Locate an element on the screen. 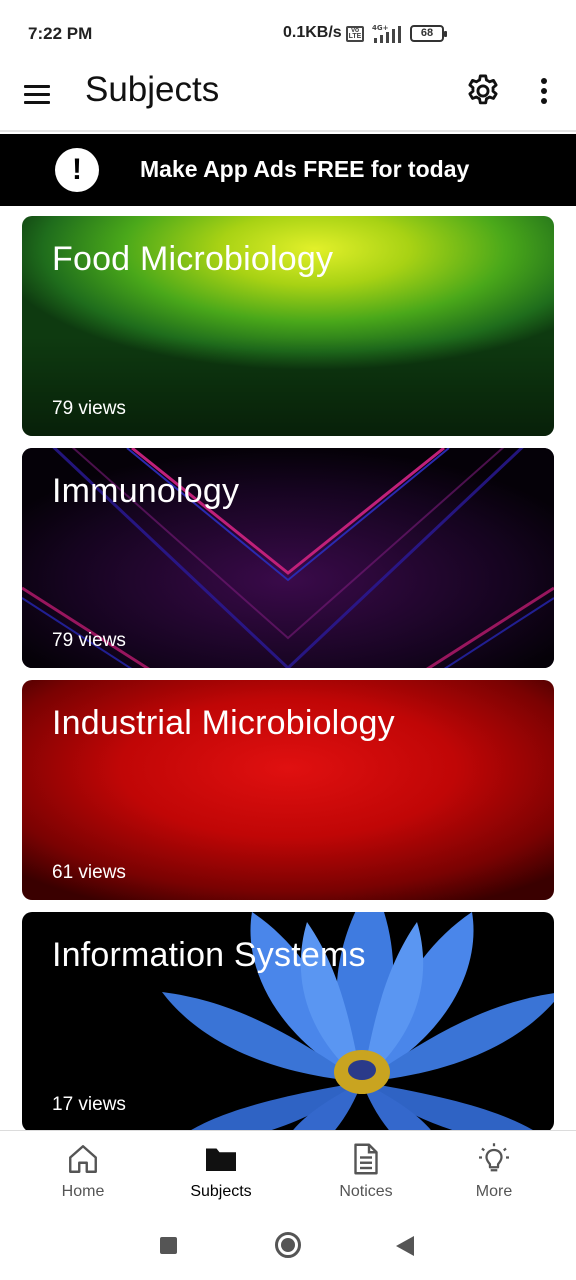 The height and width of the screenshot is (1280, 576). nav-item-subjects: Subjects is located at coordinates (221, 1176).